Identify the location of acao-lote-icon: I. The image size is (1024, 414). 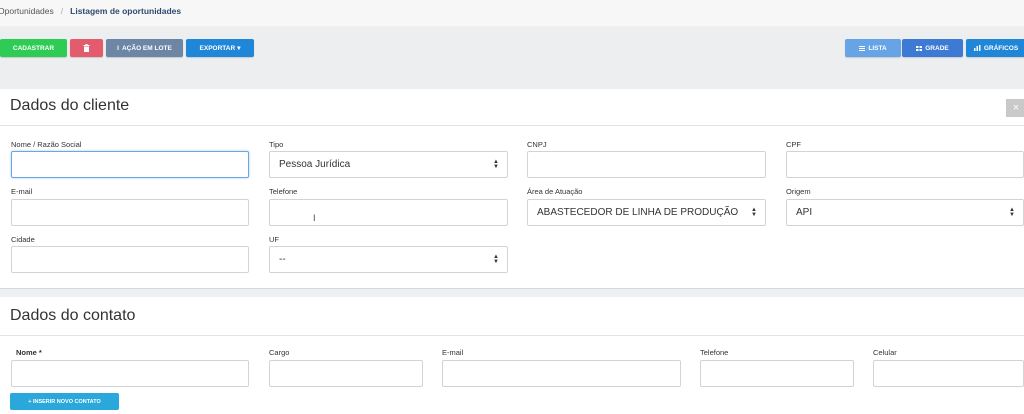
(118, 48).